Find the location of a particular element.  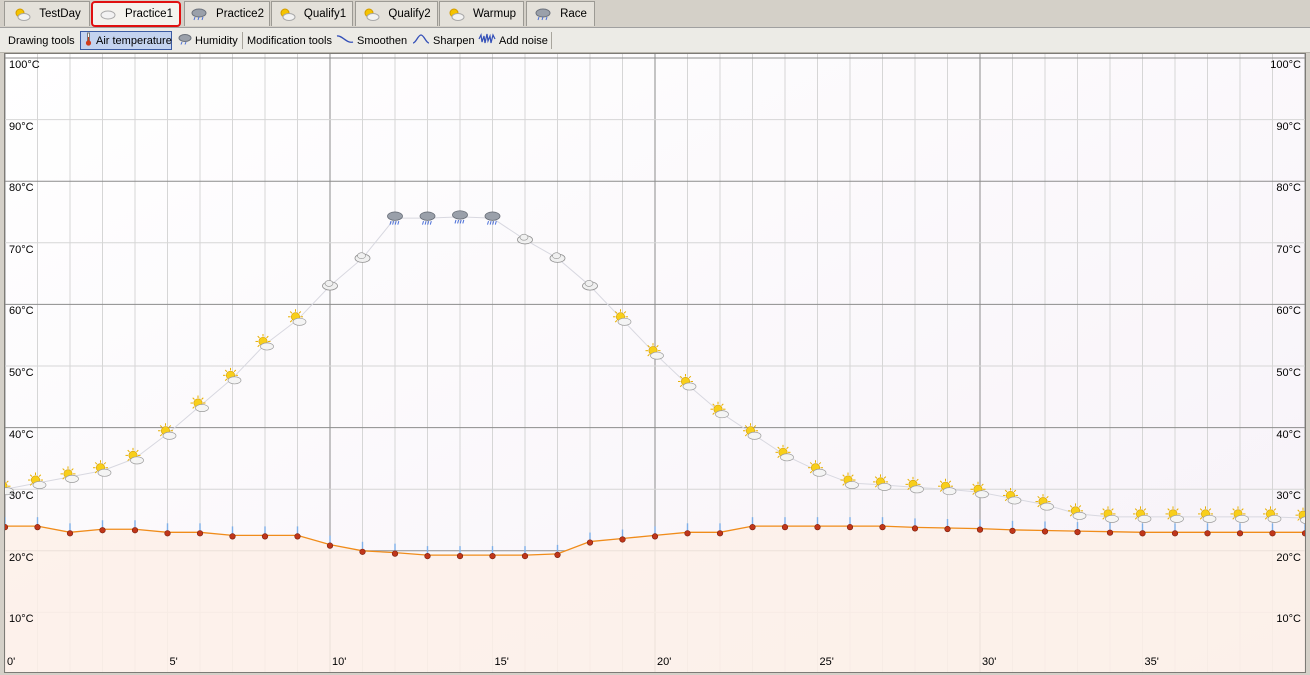

tab-qualify2: Qualify2 is located at coordinates (396, 13).